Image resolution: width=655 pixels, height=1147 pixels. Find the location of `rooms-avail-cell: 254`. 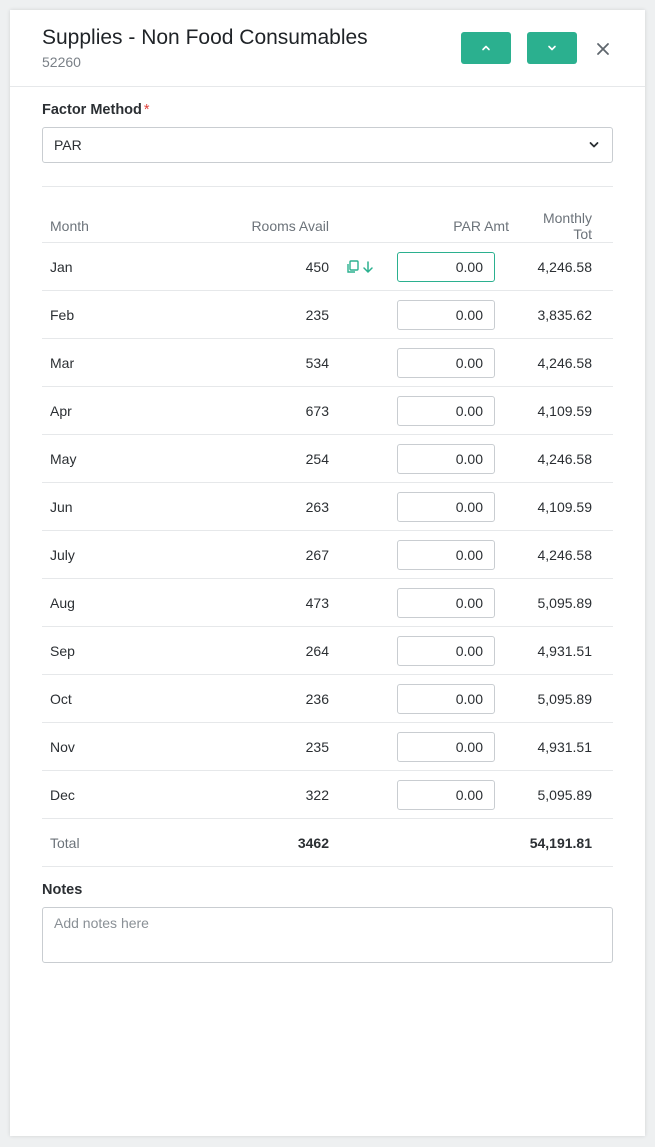

rooms-avail-cell: 254 is located at coordinates (239, 458).